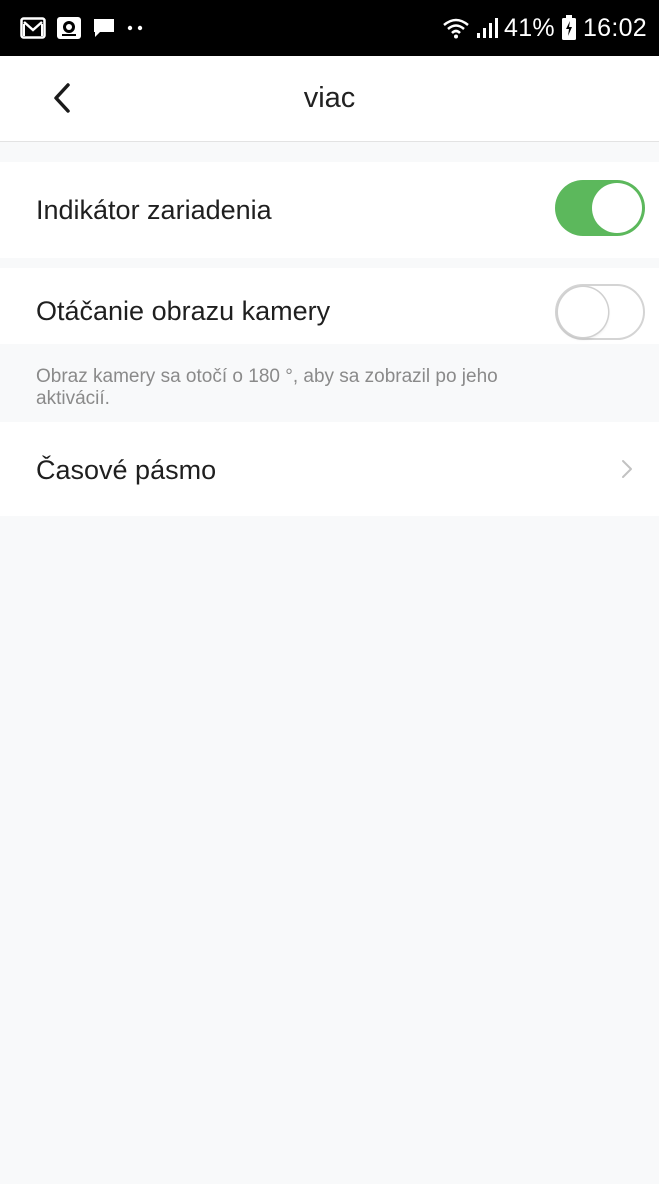 The image size is (659, 1184). What do you see at coordinates (487, 28) in the screenshot?
I see `signal-icon` at bounding box center [487, 28].